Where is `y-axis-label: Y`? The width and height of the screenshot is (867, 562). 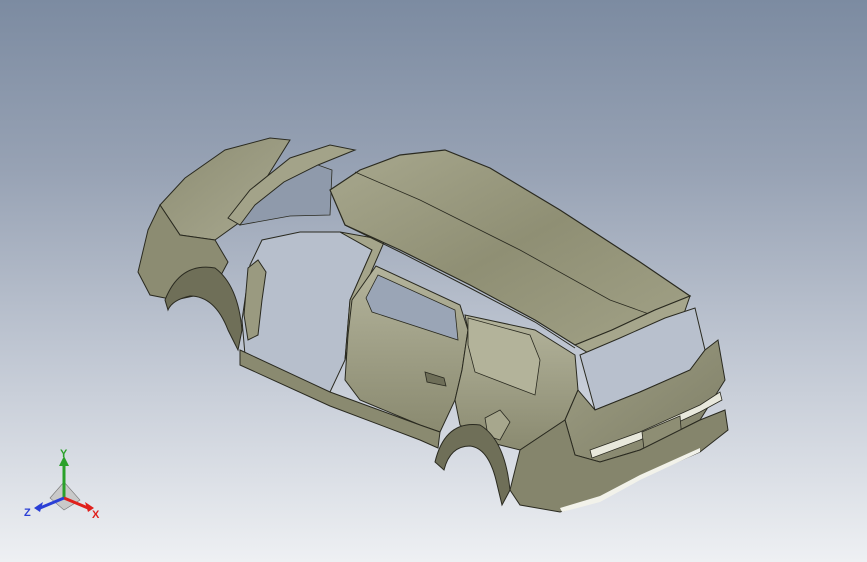
y-axis-label: Y is located at coordinates (64, 454).